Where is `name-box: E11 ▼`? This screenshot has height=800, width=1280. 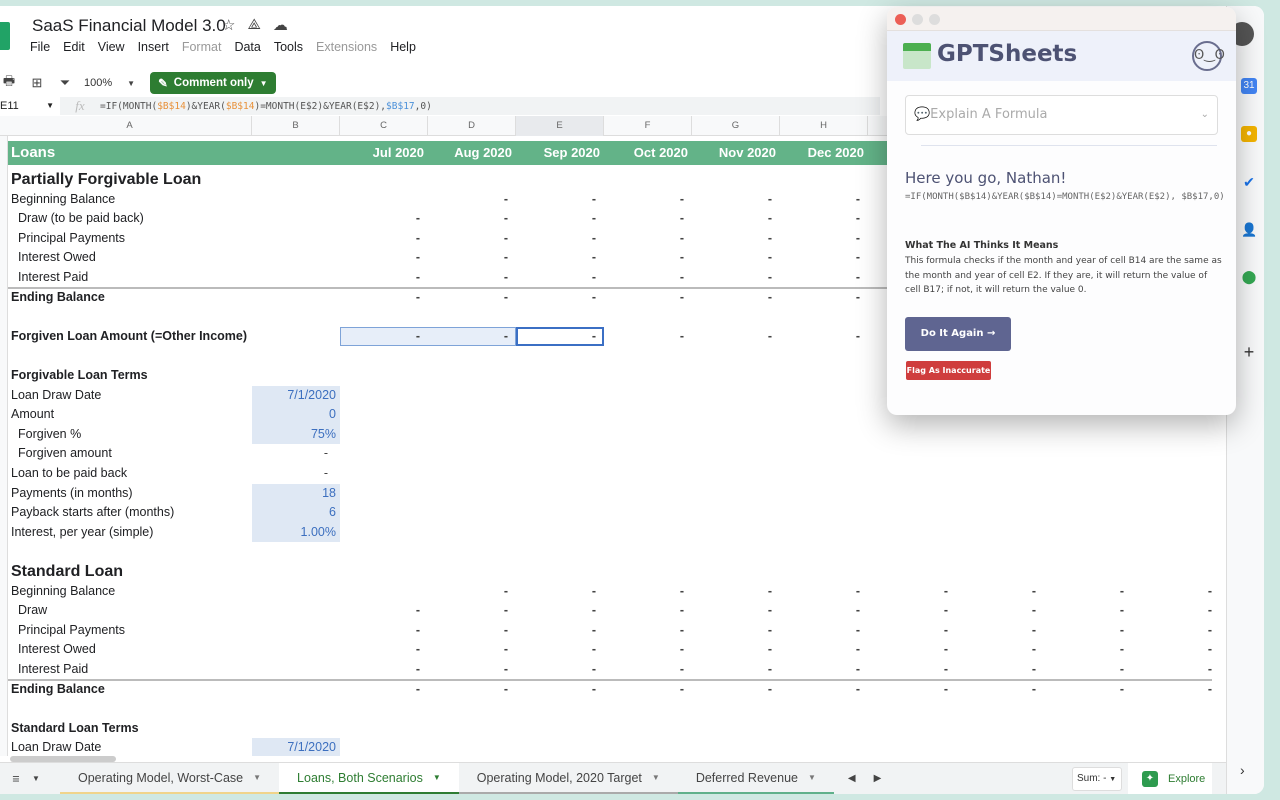 name-box: E11 ▼ is located at coordinates (30, 106).